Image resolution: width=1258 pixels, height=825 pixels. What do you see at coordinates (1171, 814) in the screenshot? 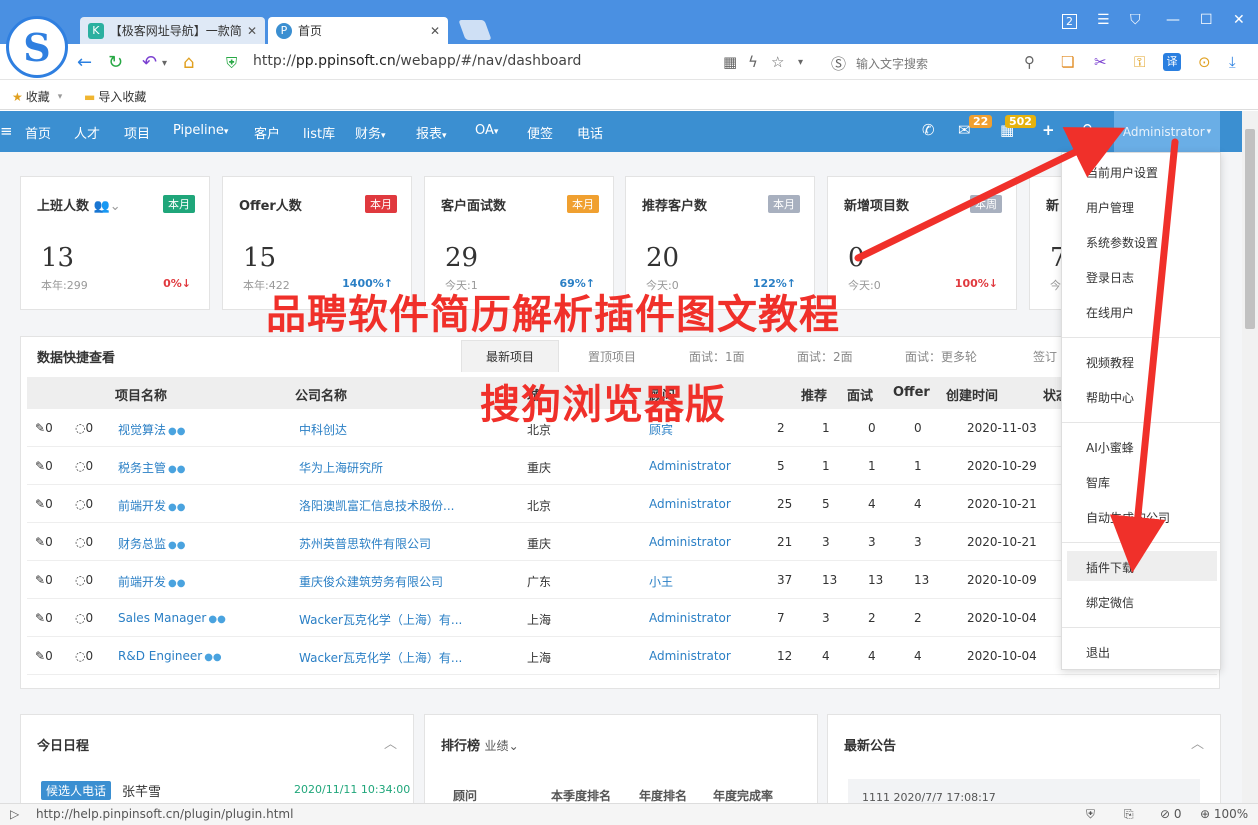
I see `ad-block-icon: ⊘ 0` at bounding box center [1171, 814].